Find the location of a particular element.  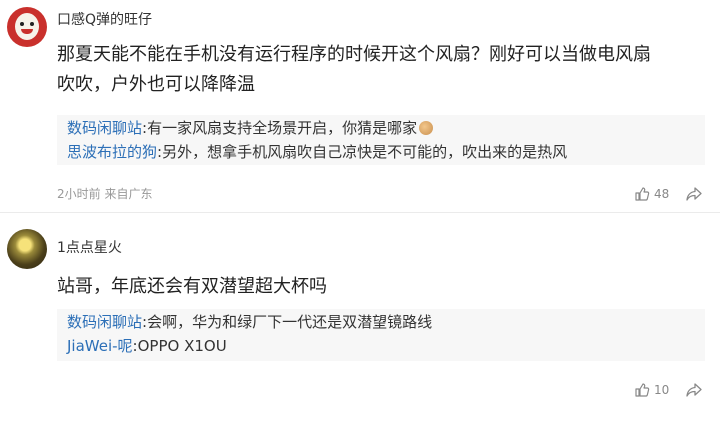

comment-text-line: 站哥，年底还会有双潜望超大杯吗 is located at coordinates (192, 286).